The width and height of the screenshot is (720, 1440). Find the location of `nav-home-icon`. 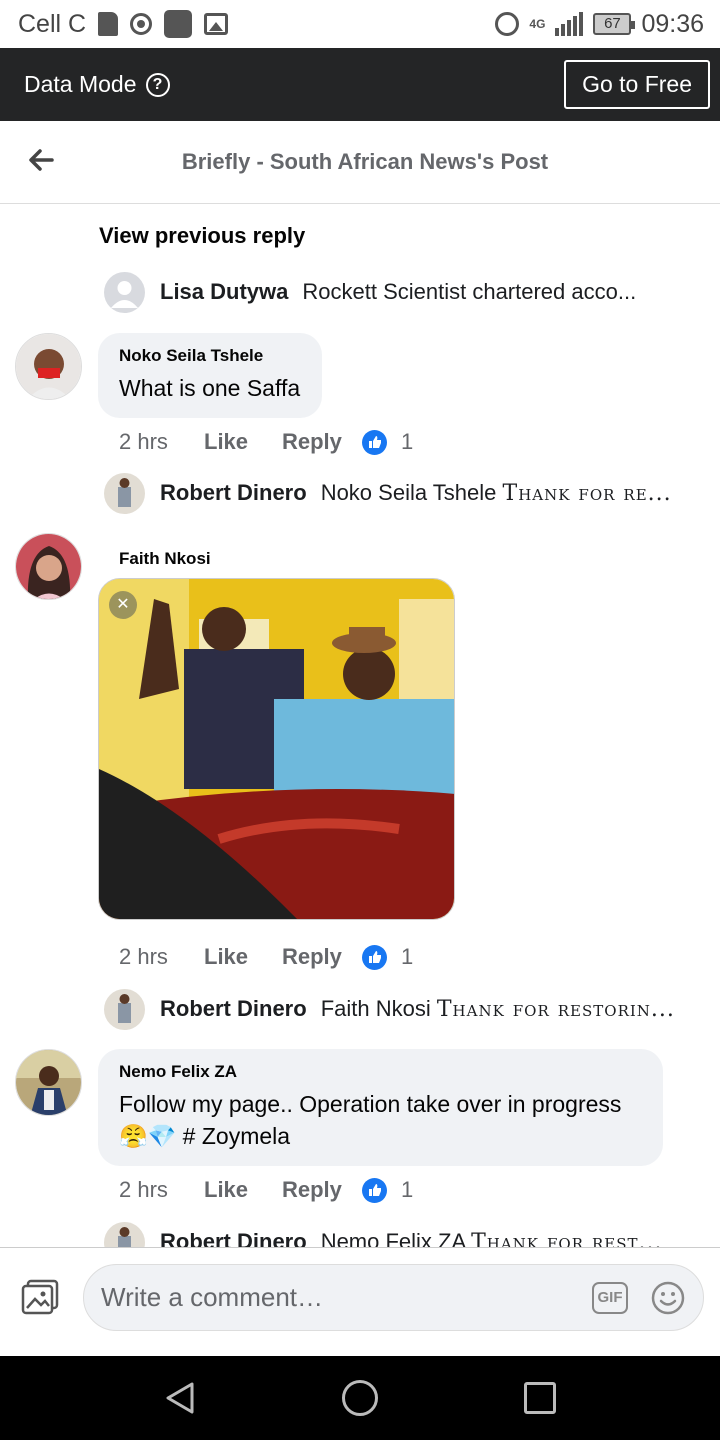

nav-home-icon is located at coordinates (360, 1398).